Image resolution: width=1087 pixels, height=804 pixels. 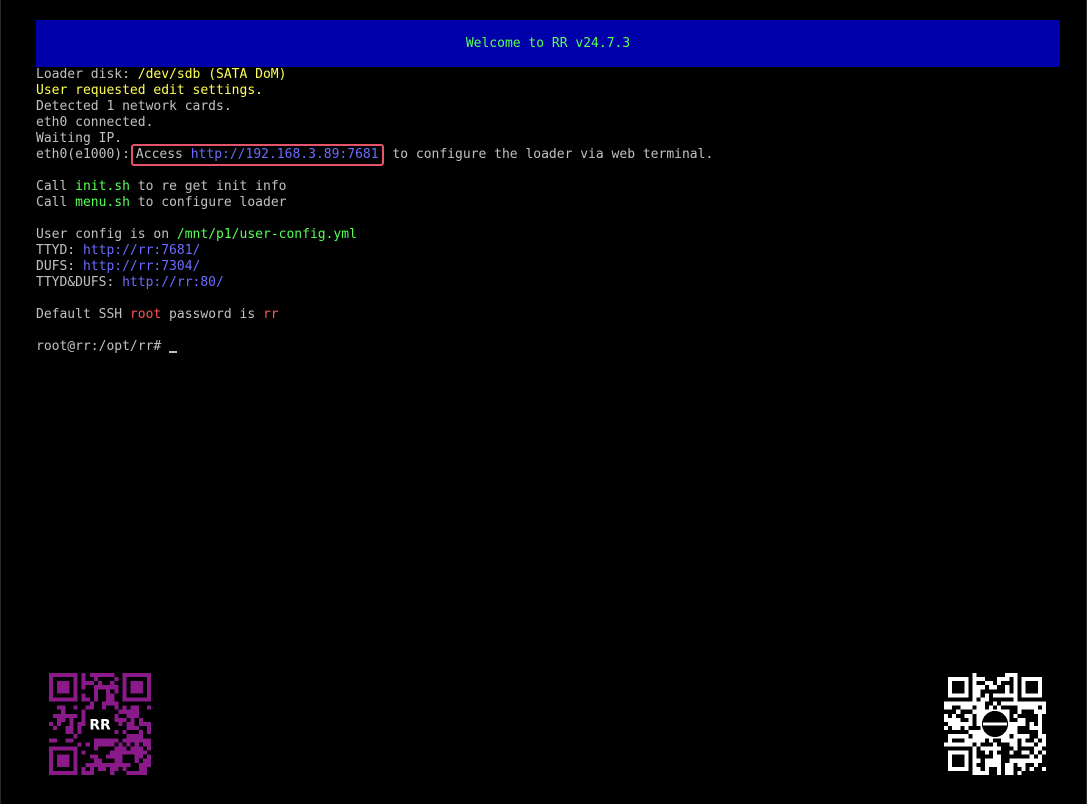 I want to click on call-init-suffix: to re get init info, so click(x=208, y=186).